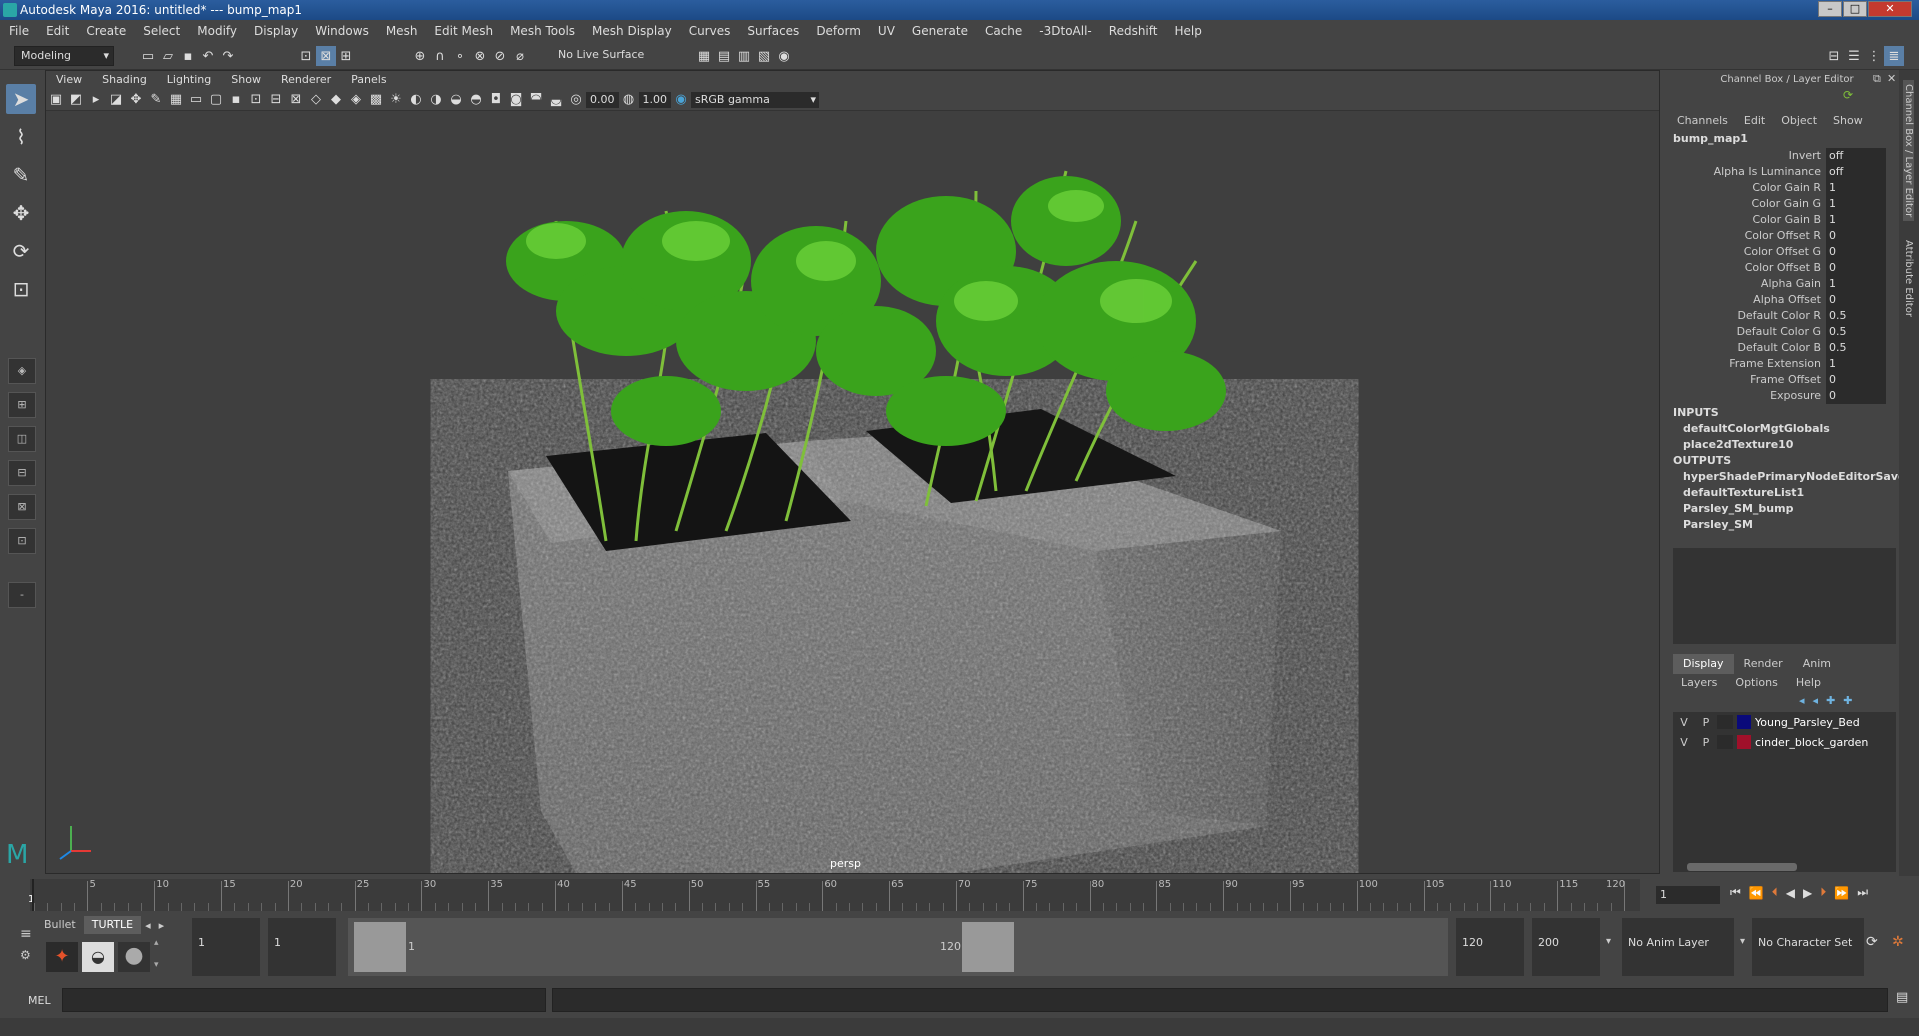 Image resolution: width=1919 pixels, height=1036 pixels. Describe the element at coordinates (1702, 120) in the screenshot. I see `cb-menu-channels: Channels` at that location.